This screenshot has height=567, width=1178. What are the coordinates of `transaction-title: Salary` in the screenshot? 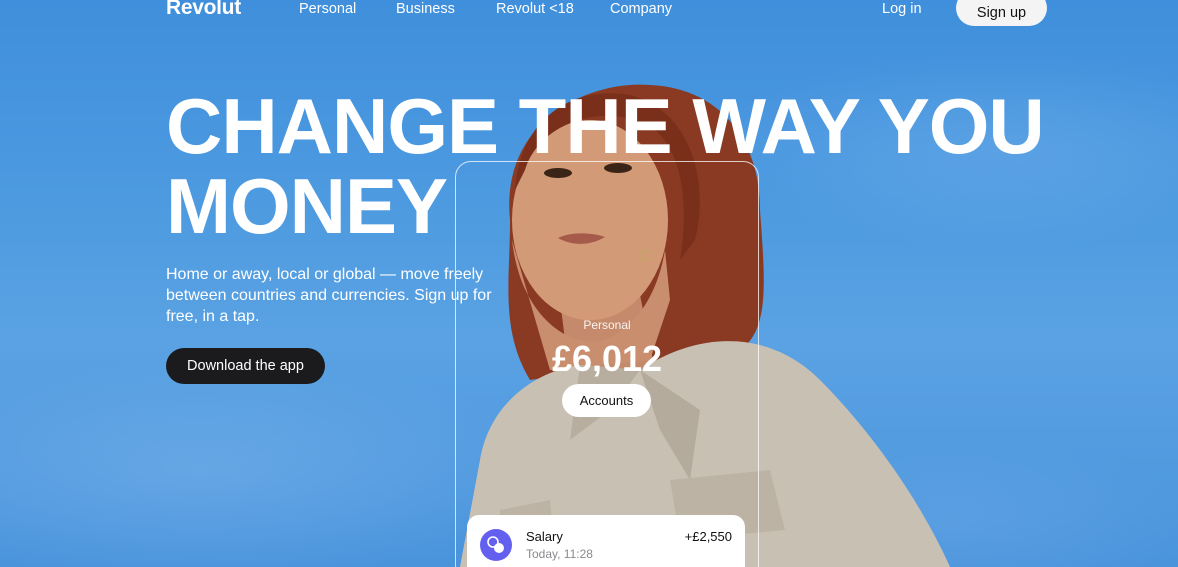 It's located at (544, 536).